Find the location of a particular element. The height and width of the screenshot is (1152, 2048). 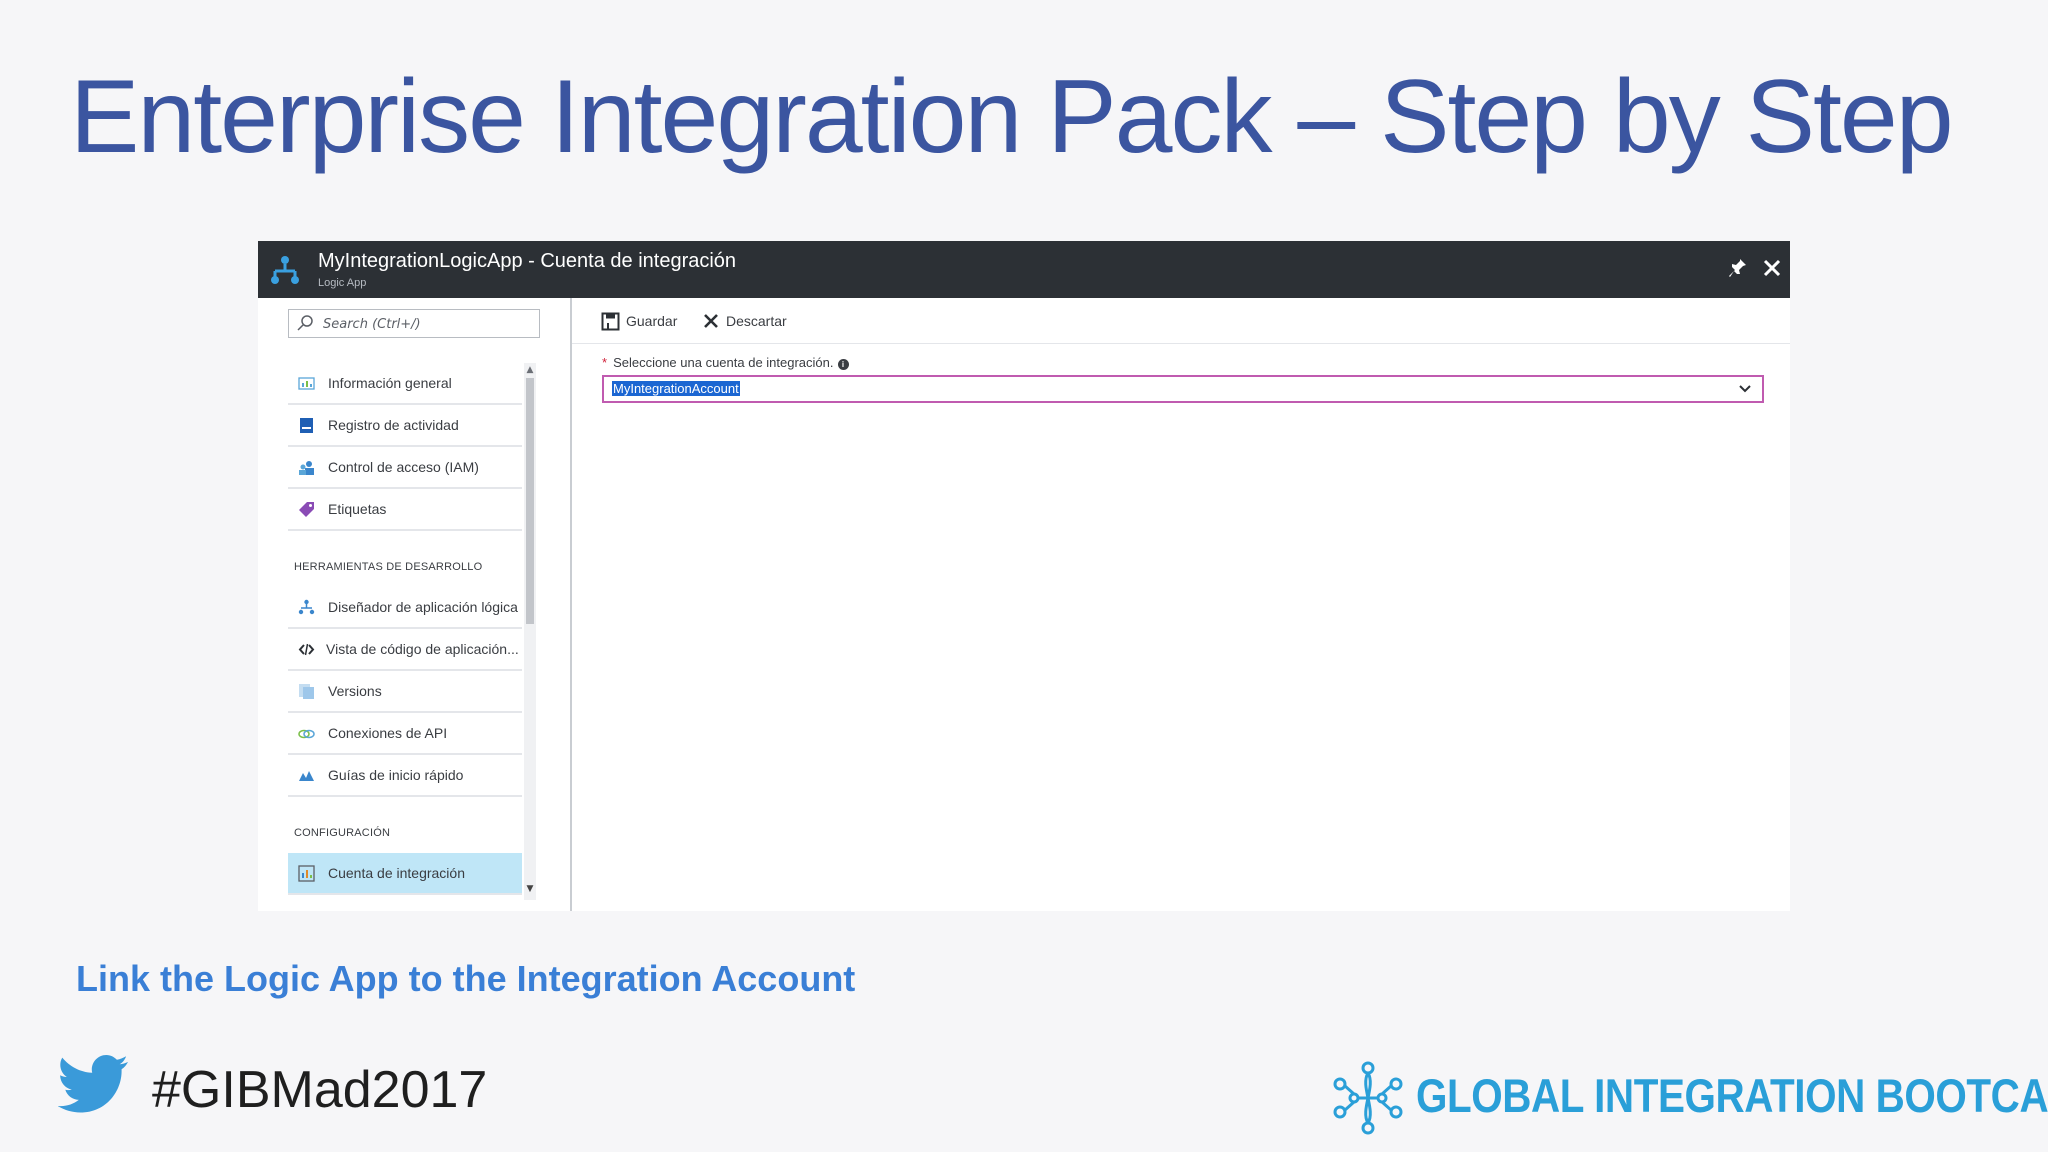

pin-icon is located at coordinates (1738, 268).